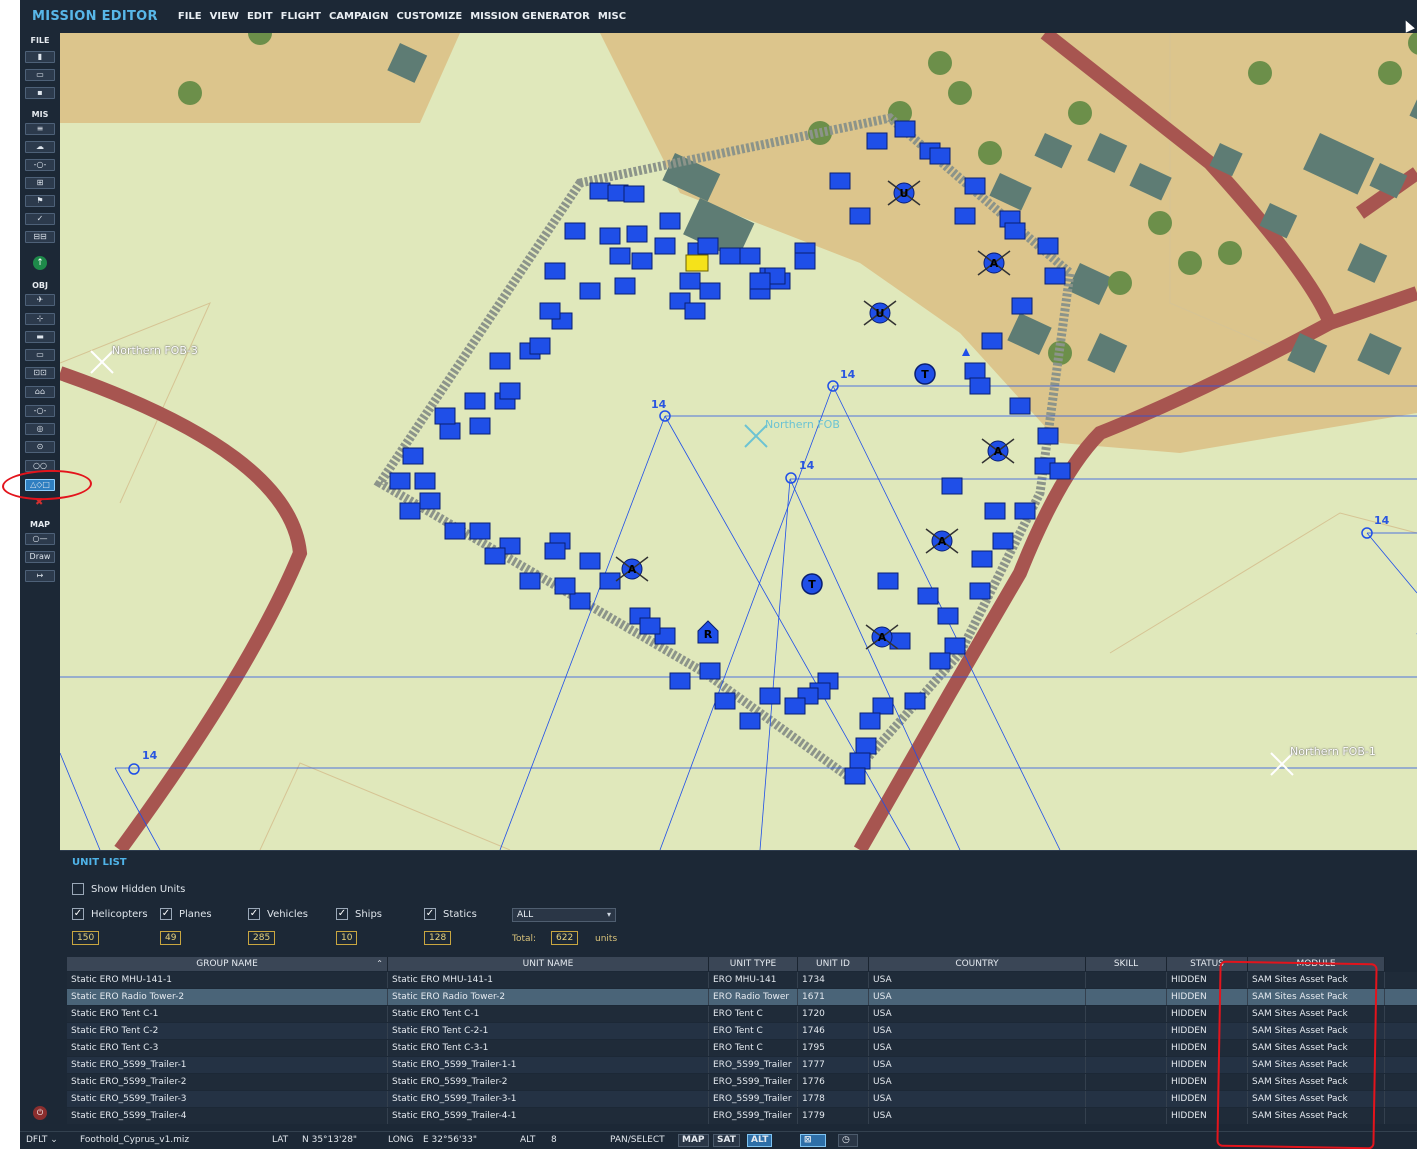 The width and height of the screenshot is (1417, 1149). Describe the element at coordinates (564, 915) in the screenshot. I see `country-filter-select: ALL ▾` at that location.